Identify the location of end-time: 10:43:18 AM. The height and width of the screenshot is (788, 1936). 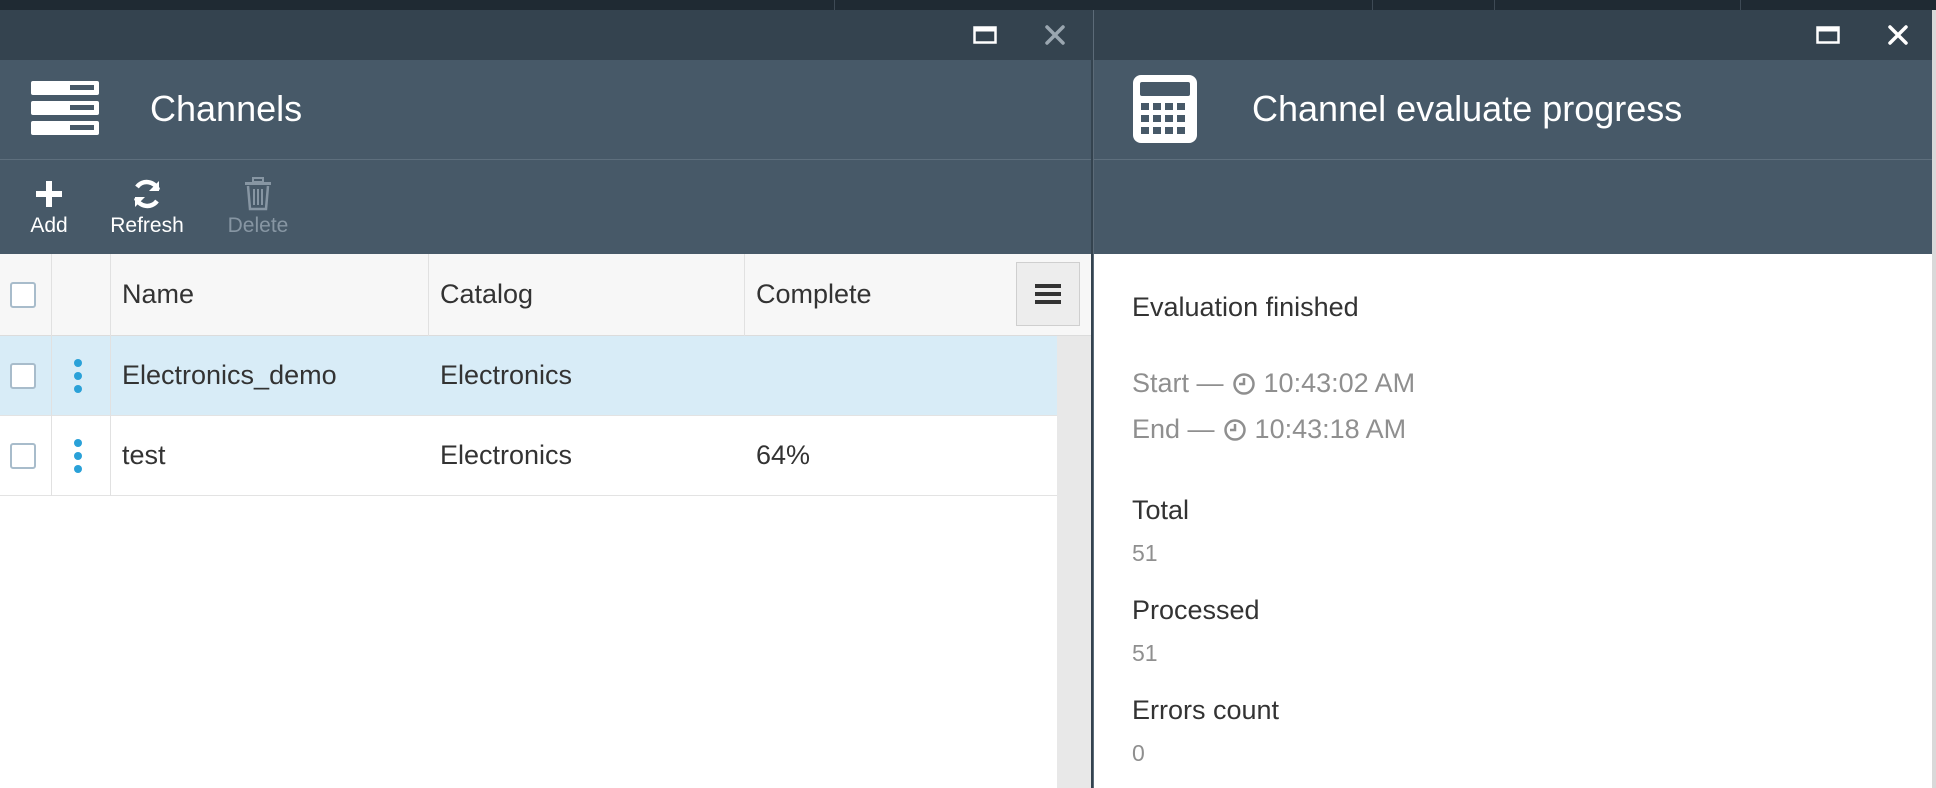
(1330, 429).